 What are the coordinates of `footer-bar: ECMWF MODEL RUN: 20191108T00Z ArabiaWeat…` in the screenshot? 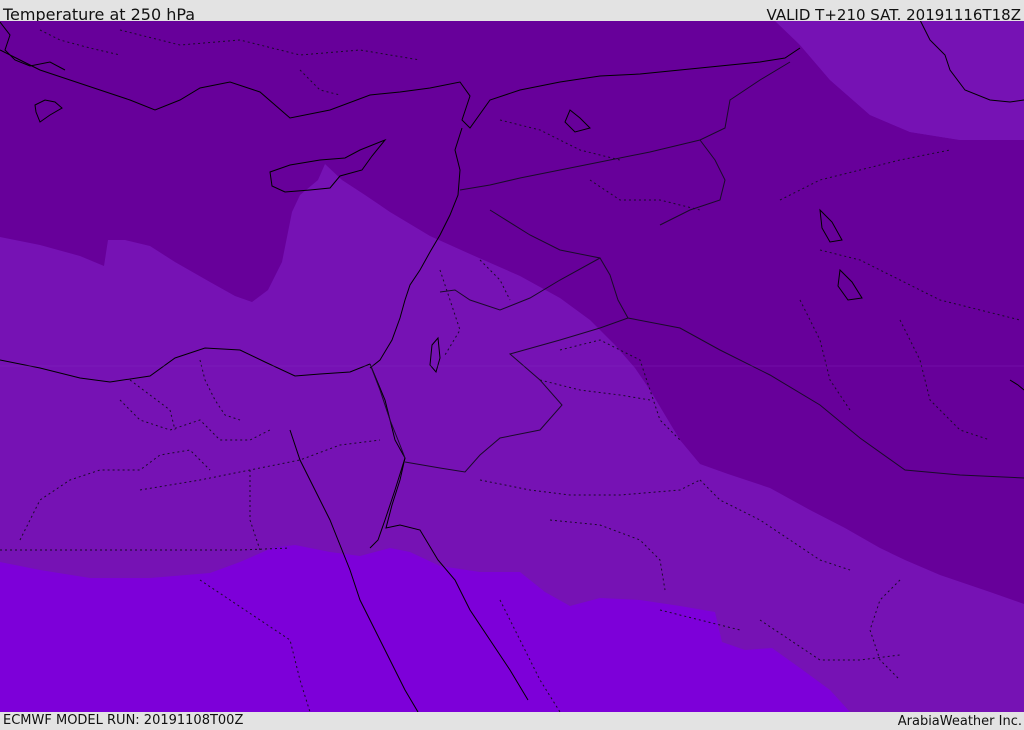 It's located at (512, 720).